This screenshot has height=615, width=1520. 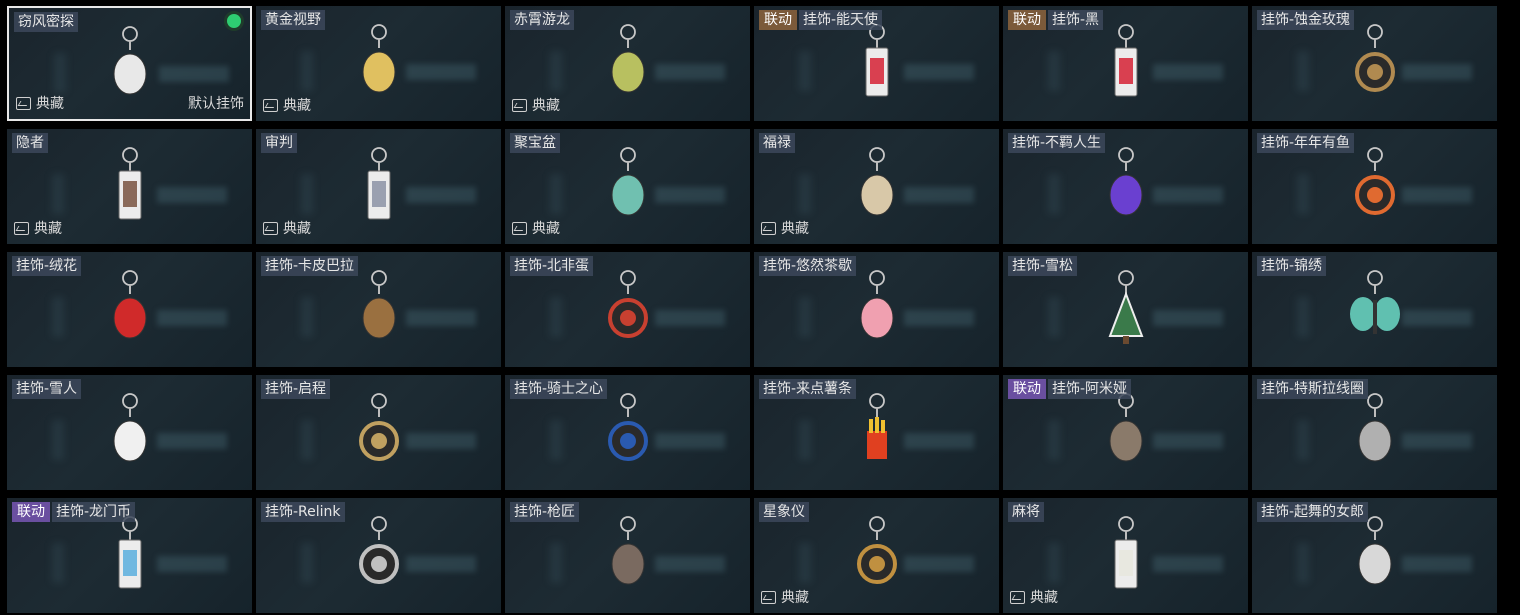 What do you see at coordinates (559, 389) in the screenshot?
I see `charm-title: 挂饰-骑士之心` at bounding box center [559, 389].